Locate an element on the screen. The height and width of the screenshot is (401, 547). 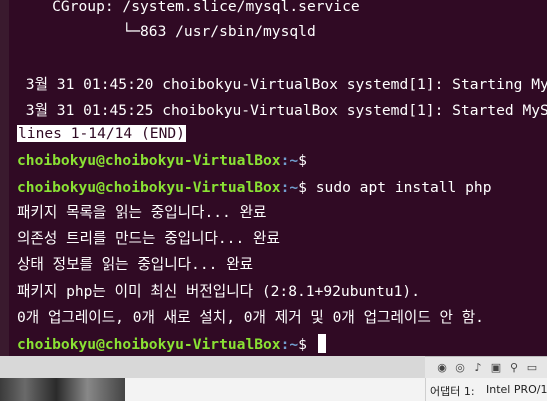
tooltip-adapter-label: 어댑터 1: is located at coordinates (452, 391).